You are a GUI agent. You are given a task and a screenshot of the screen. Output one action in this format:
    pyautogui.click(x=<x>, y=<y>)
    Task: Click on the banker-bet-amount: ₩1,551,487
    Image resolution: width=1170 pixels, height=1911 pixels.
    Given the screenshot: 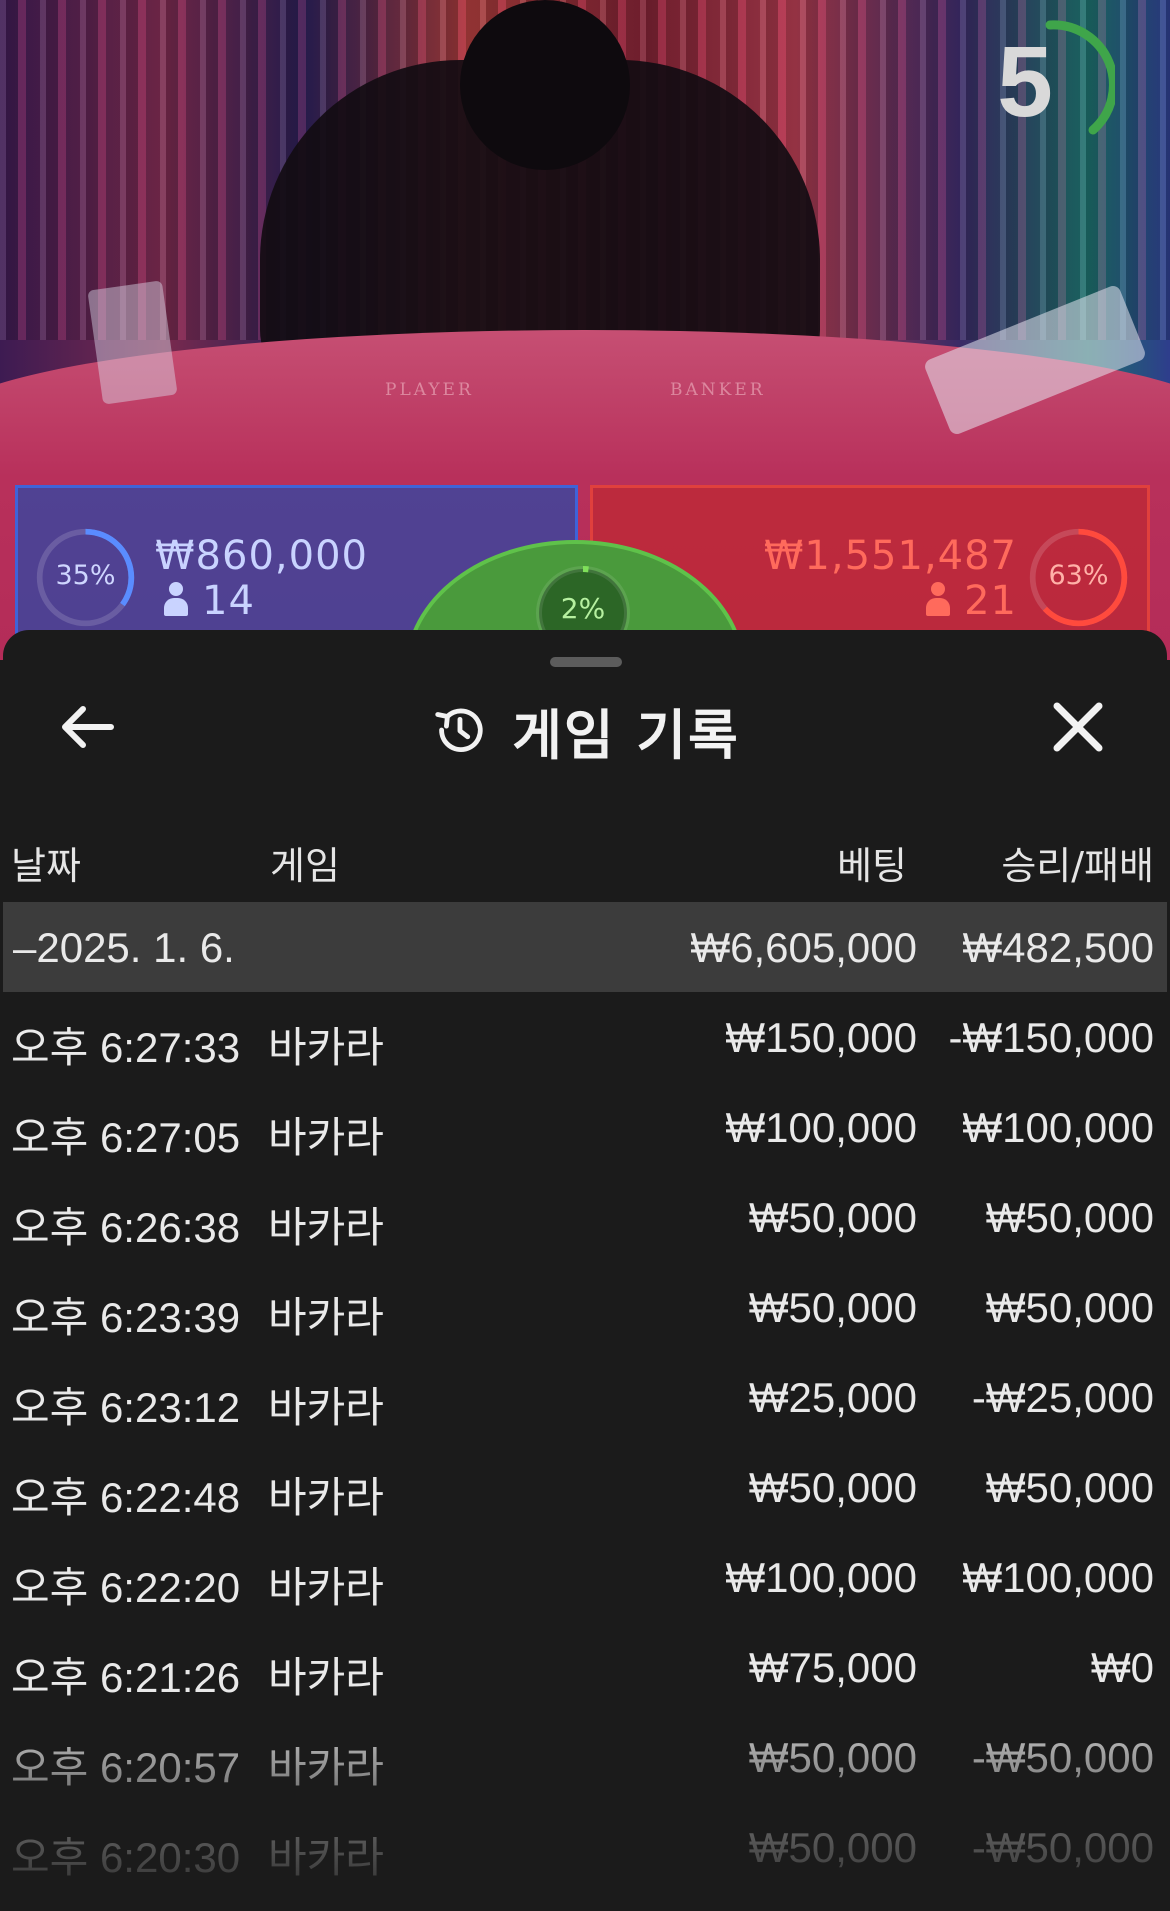 What is the action you would take?
    pyautogui.click(x=890, y=556)
    